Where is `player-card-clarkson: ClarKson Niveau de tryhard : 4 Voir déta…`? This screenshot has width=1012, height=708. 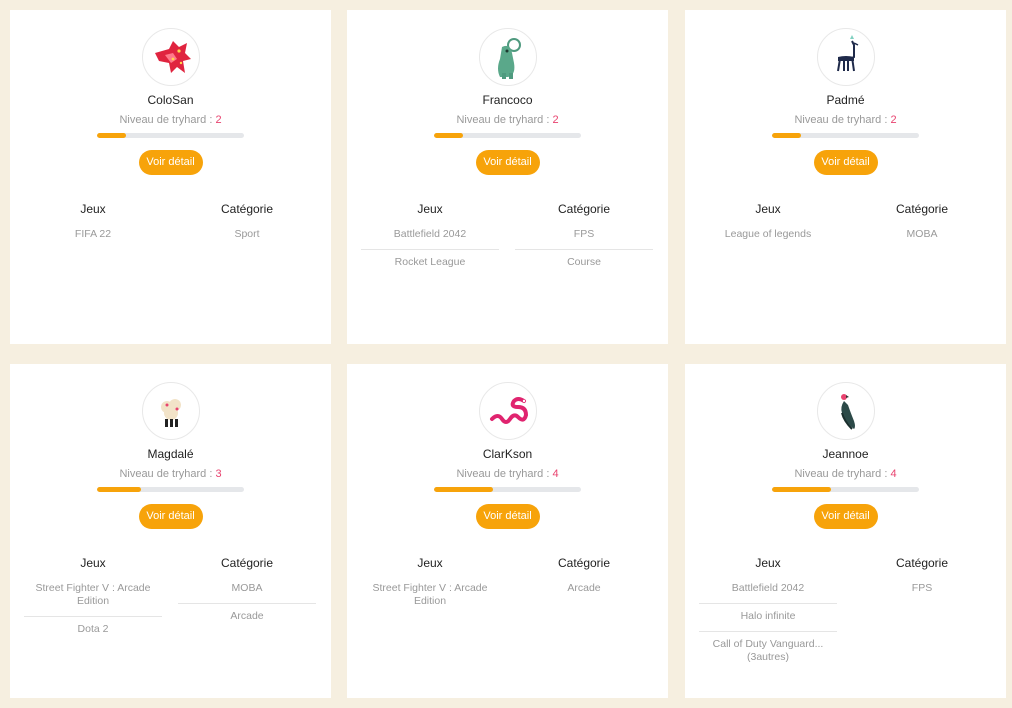
player-card-clarkson: ClarKson Niveau de tryhard : 4 Voir déta… is located at coordinates (507, 531).